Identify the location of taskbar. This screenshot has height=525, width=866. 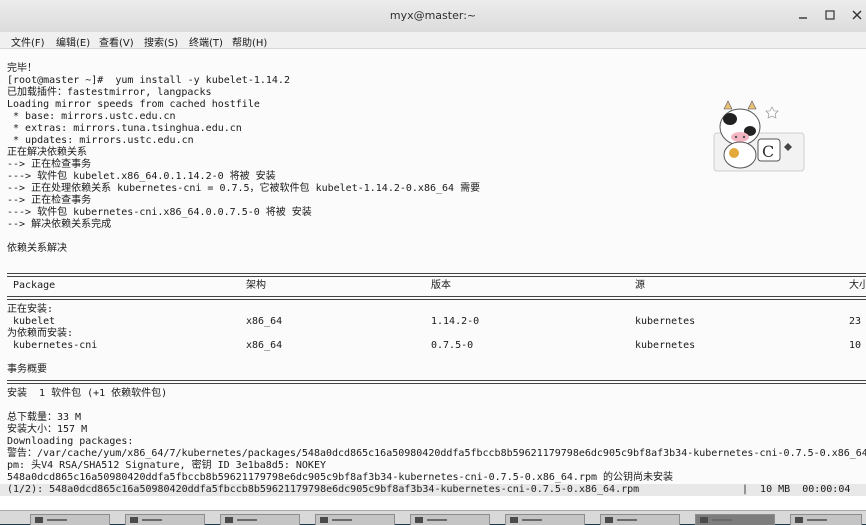
(433, 517).